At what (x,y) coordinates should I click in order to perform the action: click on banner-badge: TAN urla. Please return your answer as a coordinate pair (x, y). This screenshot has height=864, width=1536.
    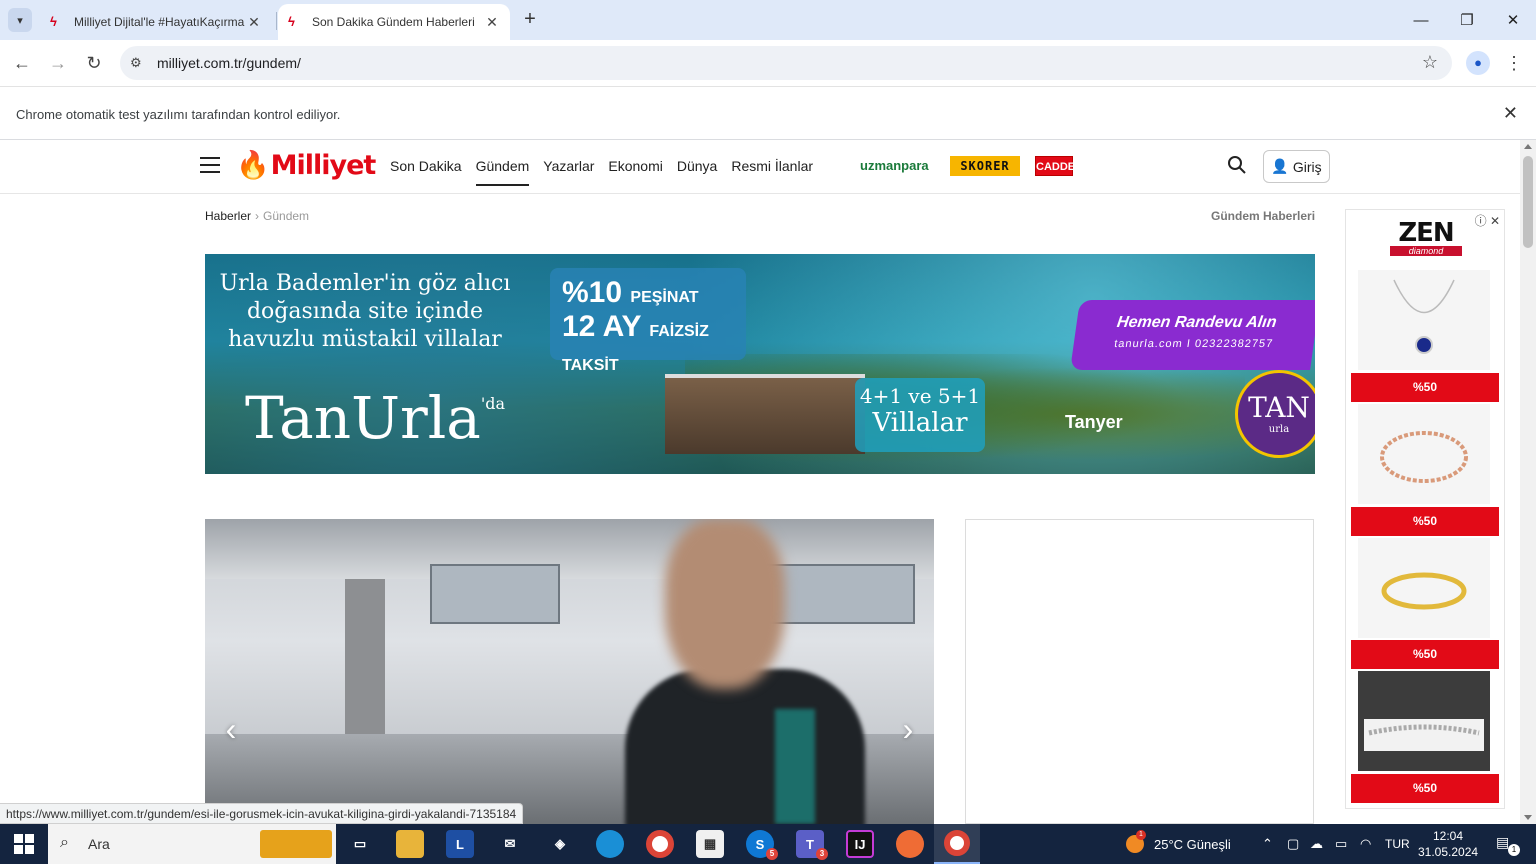
    Looking at the image, I should click on (1275, 414).